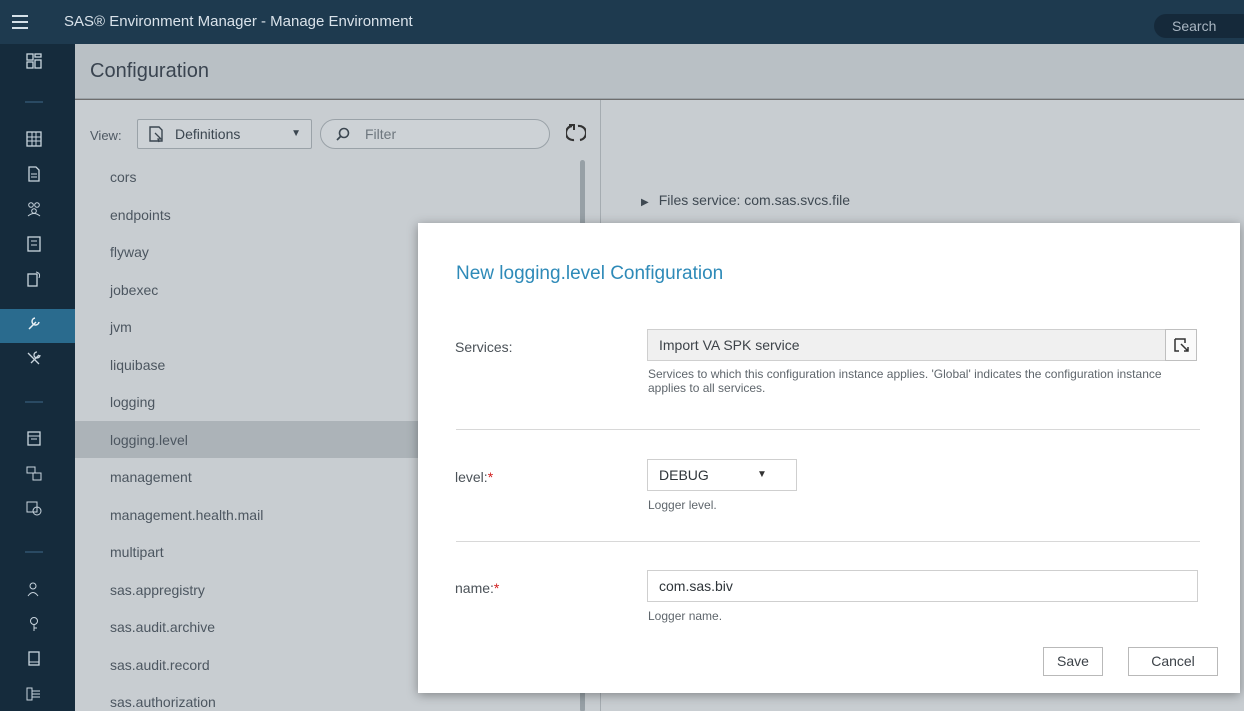 This screenshot has height=711, width=1244. Describe the element at coordinates (34, 697) in the screenshot. I see `hierarchy-icon` at that location.